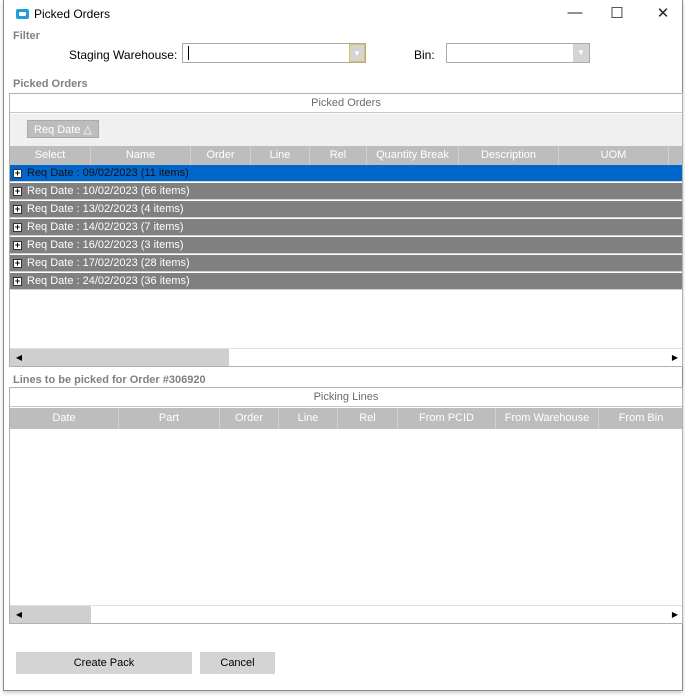 This screenshot has width=685, height=697. I want to click on group-row-label: Req Date : 24/02/2023 (36 items), so click(108, 281).